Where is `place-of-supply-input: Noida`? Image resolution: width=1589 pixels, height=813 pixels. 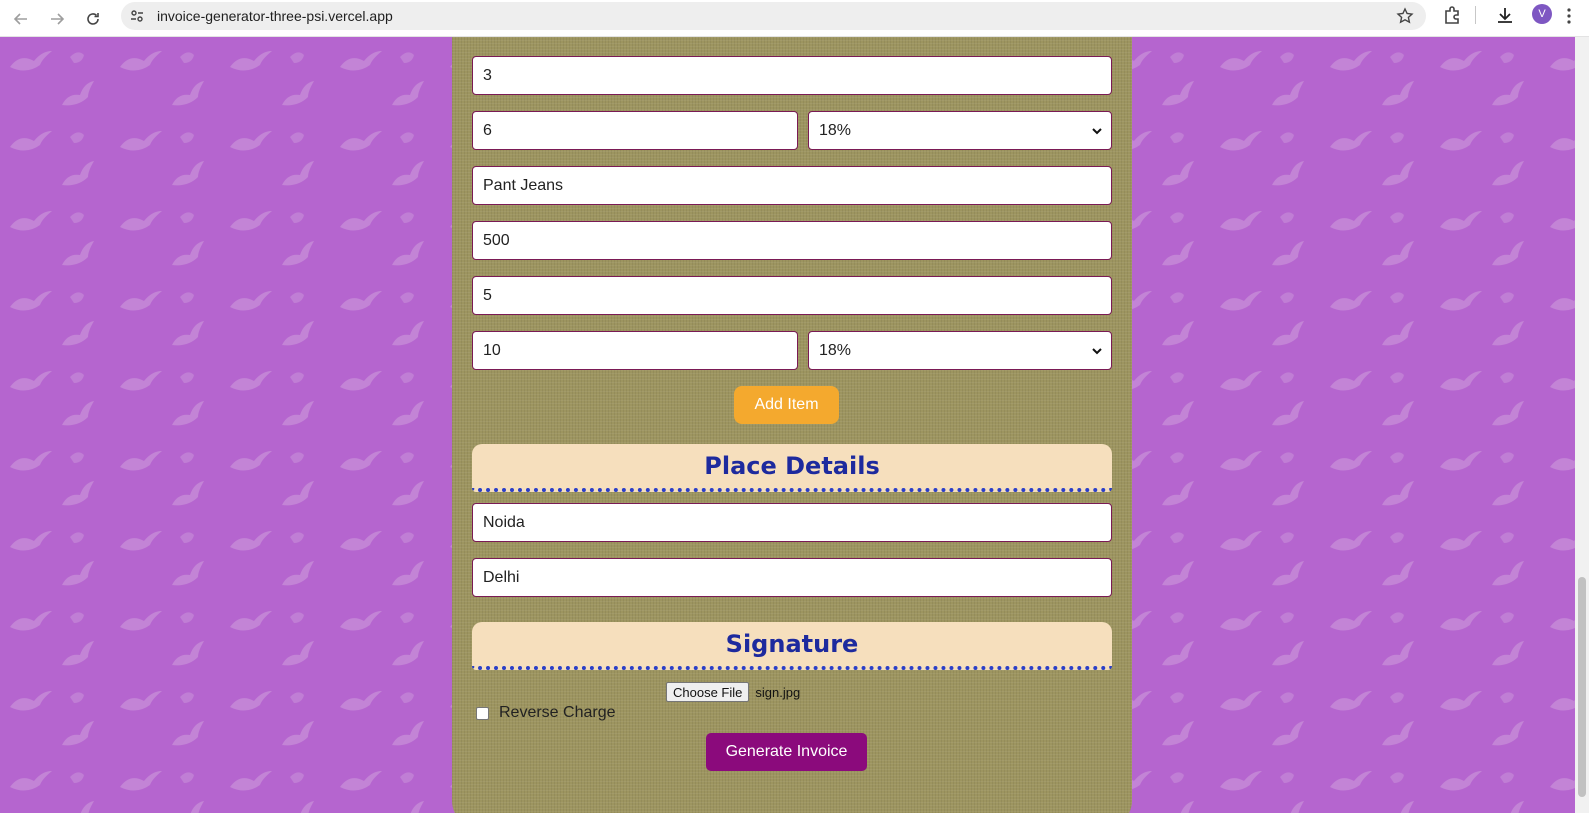
place-of-supply-input: Noida is located at coordinates (792, 522).